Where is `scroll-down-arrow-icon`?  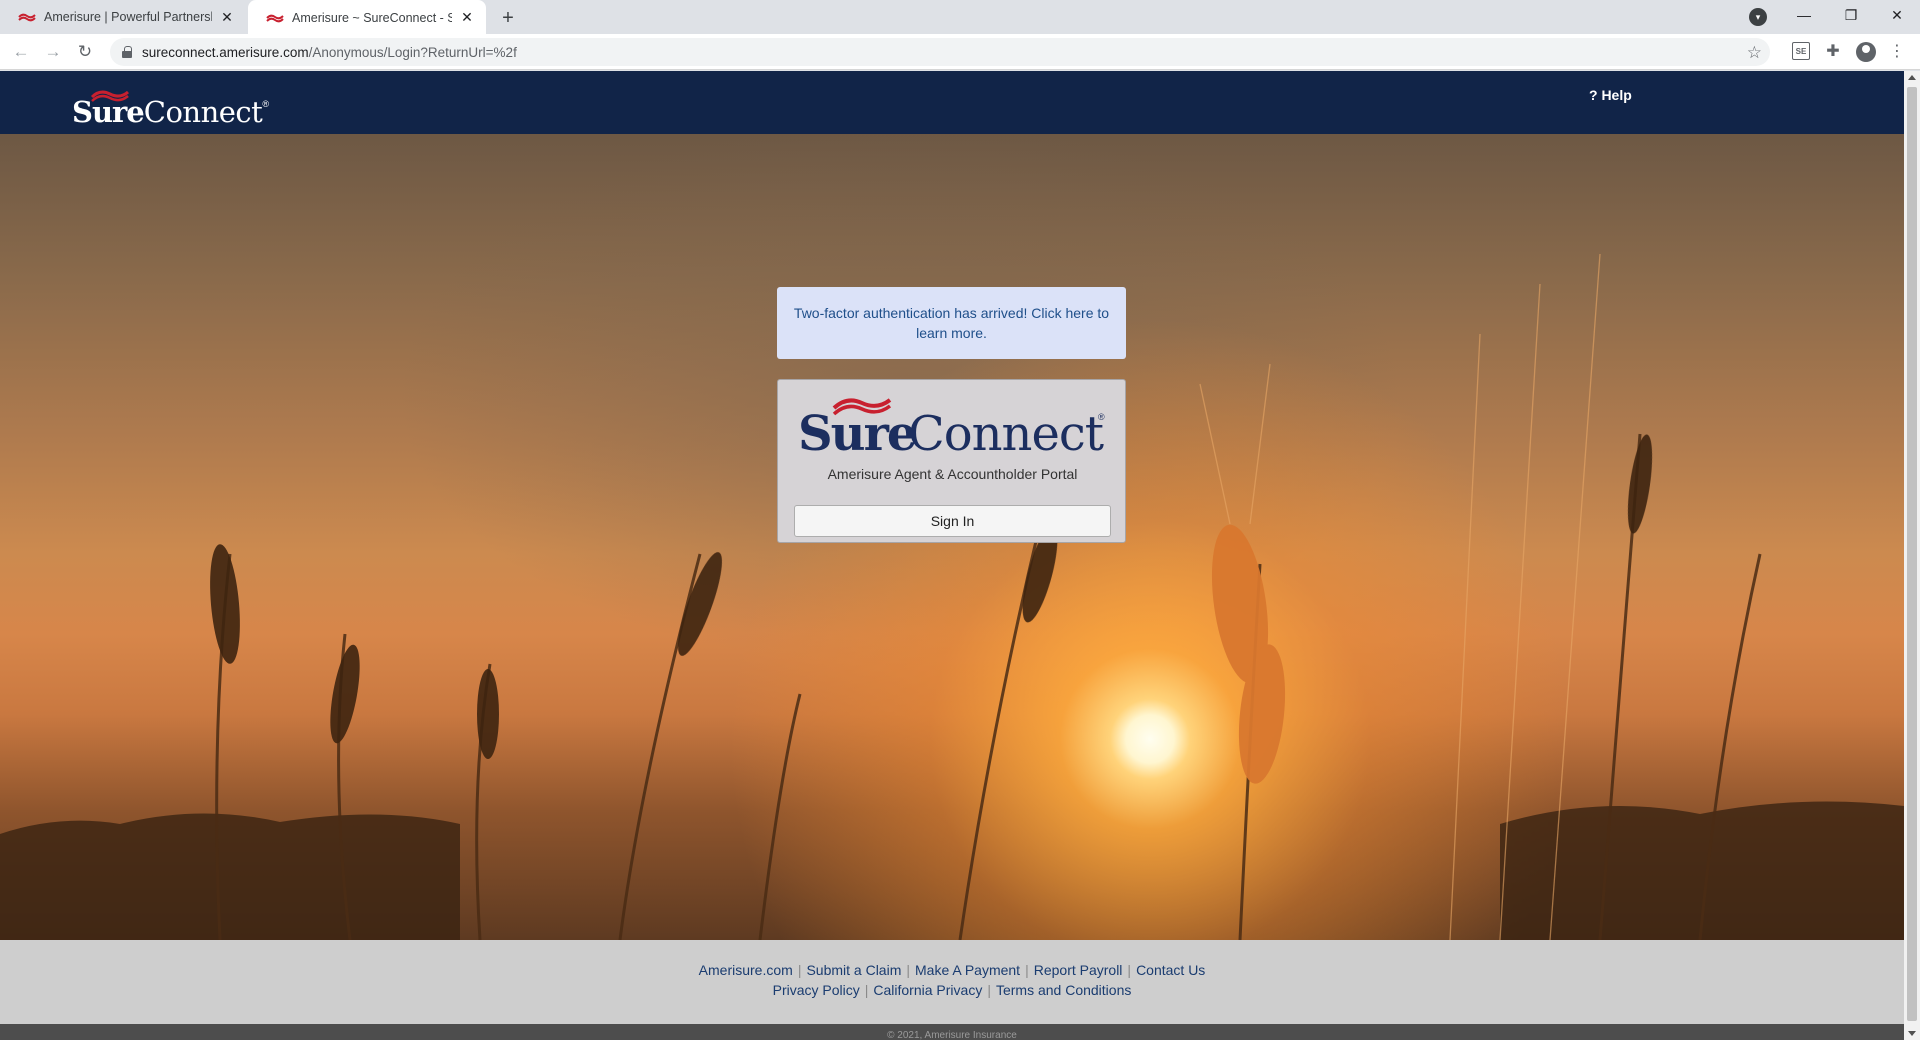
scroll-down-arrow-icon is located at coordinates (1912, 1033).